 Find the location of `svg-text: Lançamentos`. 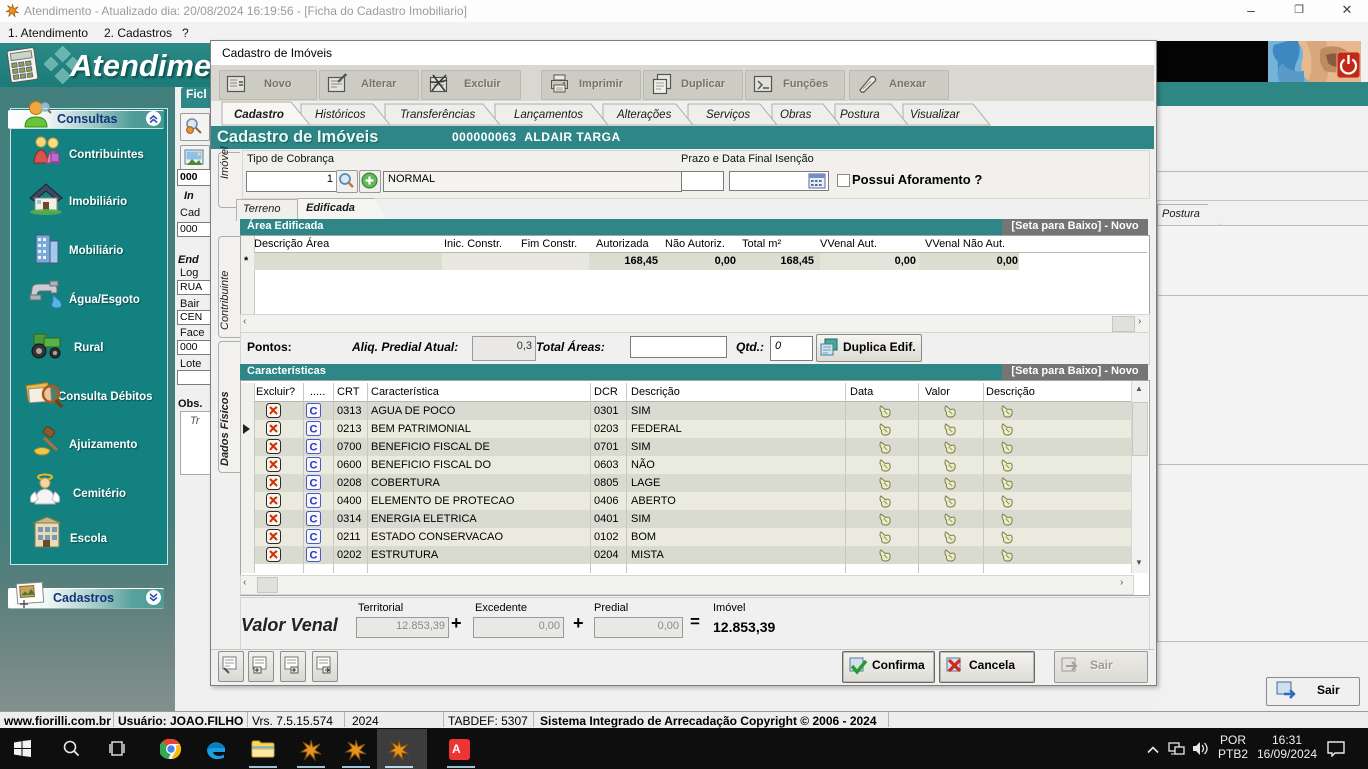

svg-text: Lançamentos is located at coordinates (548, 115).